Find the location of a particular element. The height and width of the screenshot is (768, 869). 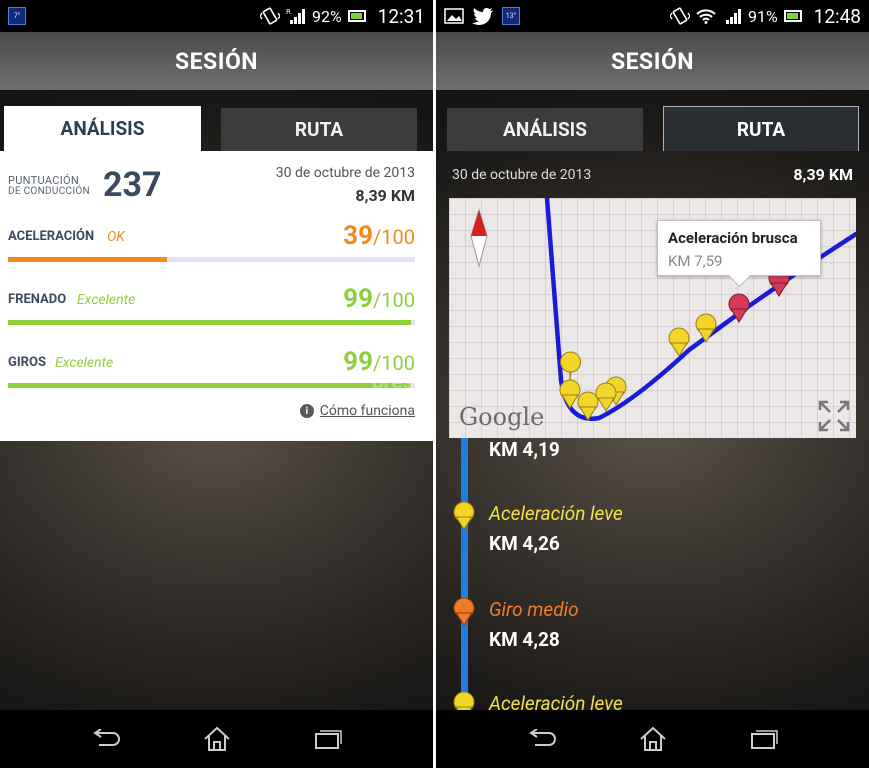

status-bar: 13° 91% 12:48 is located at coordinates (652, 16).